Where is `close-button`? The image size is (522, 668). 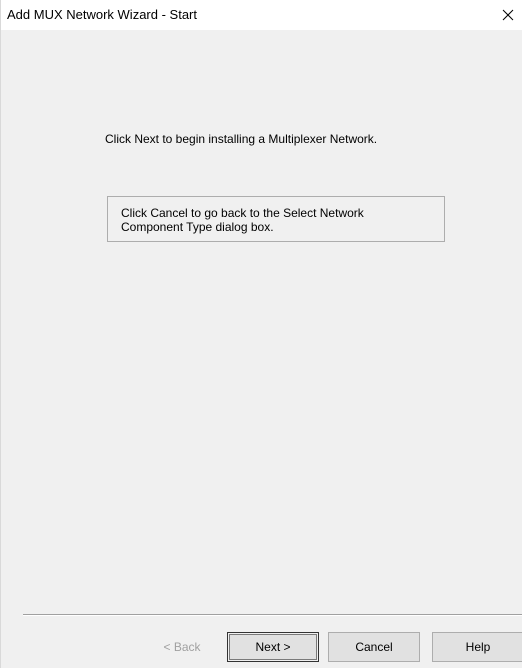 close-button is located at coordinates (507, 15).